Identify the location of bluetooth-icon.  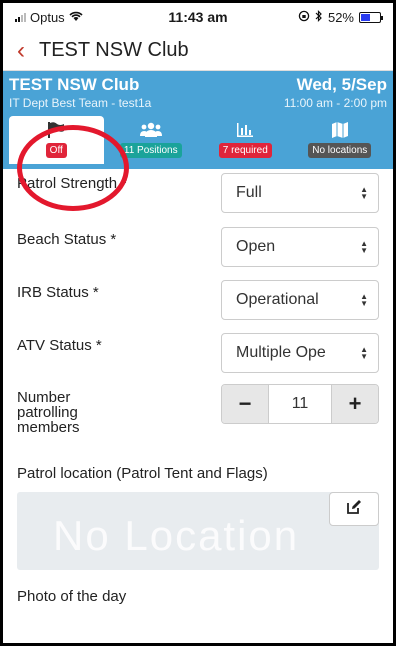
(319, 17).